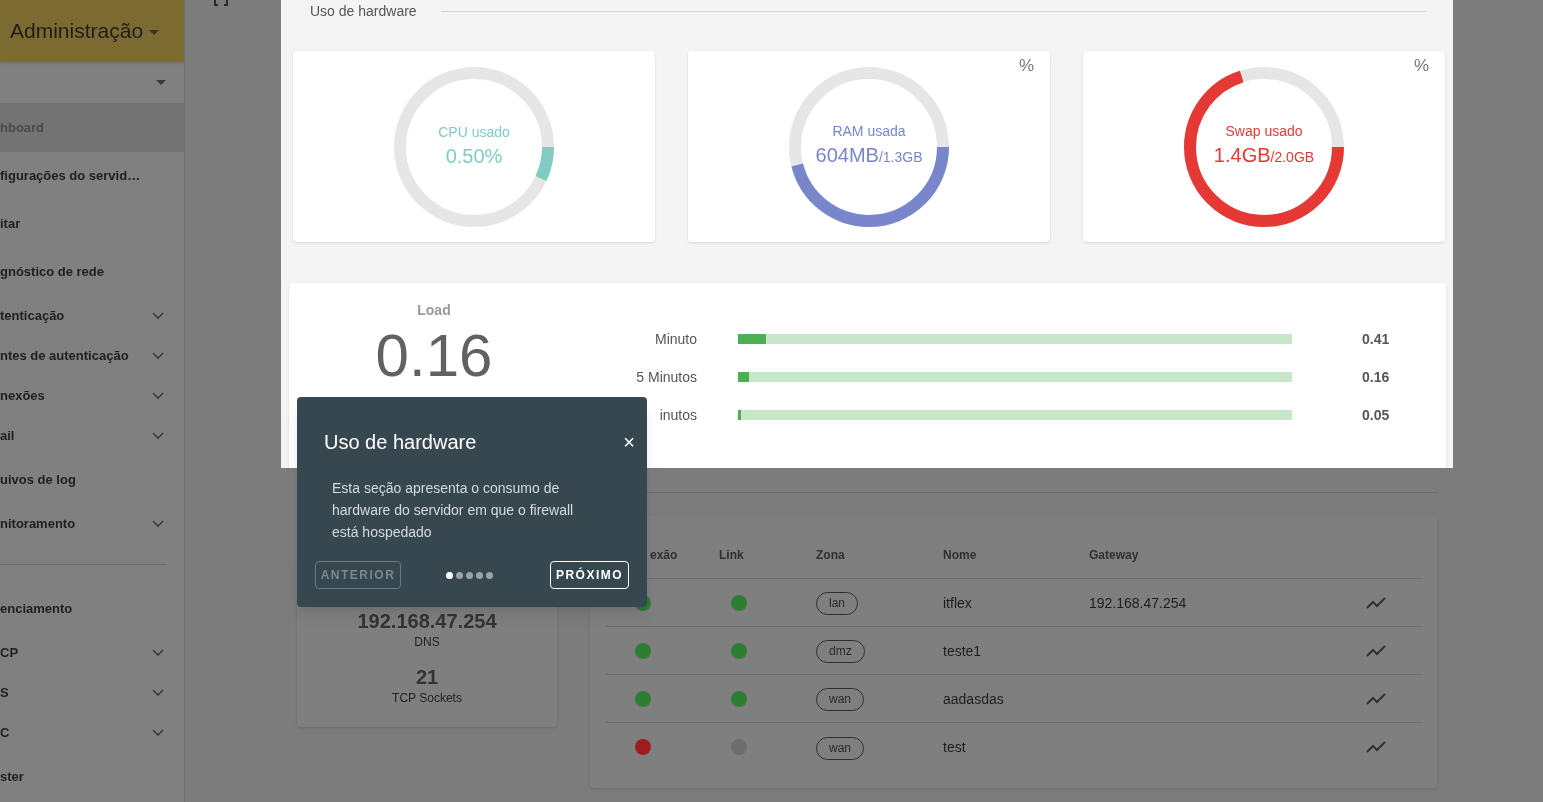 This screenshot has height=802, width=1543. Describe the element at coordinates (434, 356) in the screenshot. I see `load-value: 0.16` at that location.